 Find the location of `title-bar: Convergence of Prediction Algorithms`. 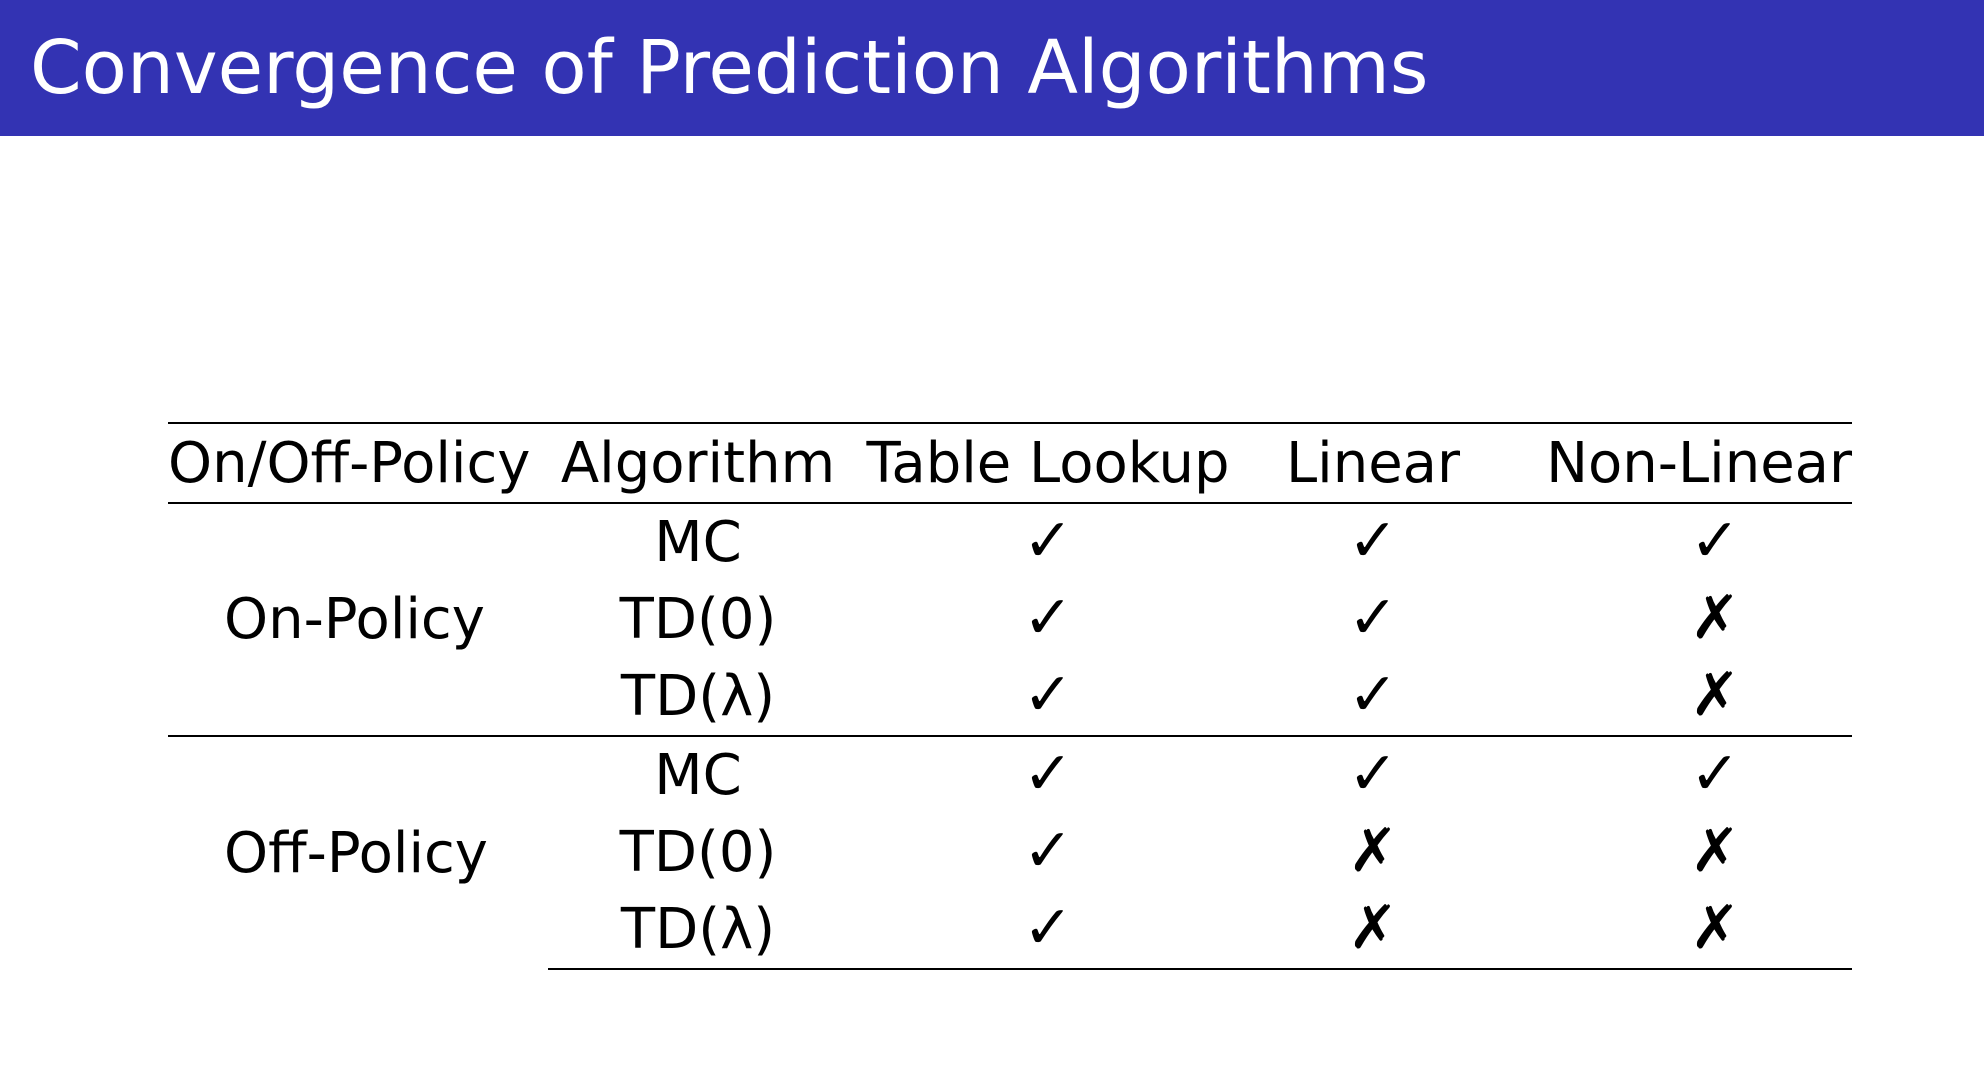

title-bar: Convergence of Prediction Algorithms is located at coordinates (992, 68).